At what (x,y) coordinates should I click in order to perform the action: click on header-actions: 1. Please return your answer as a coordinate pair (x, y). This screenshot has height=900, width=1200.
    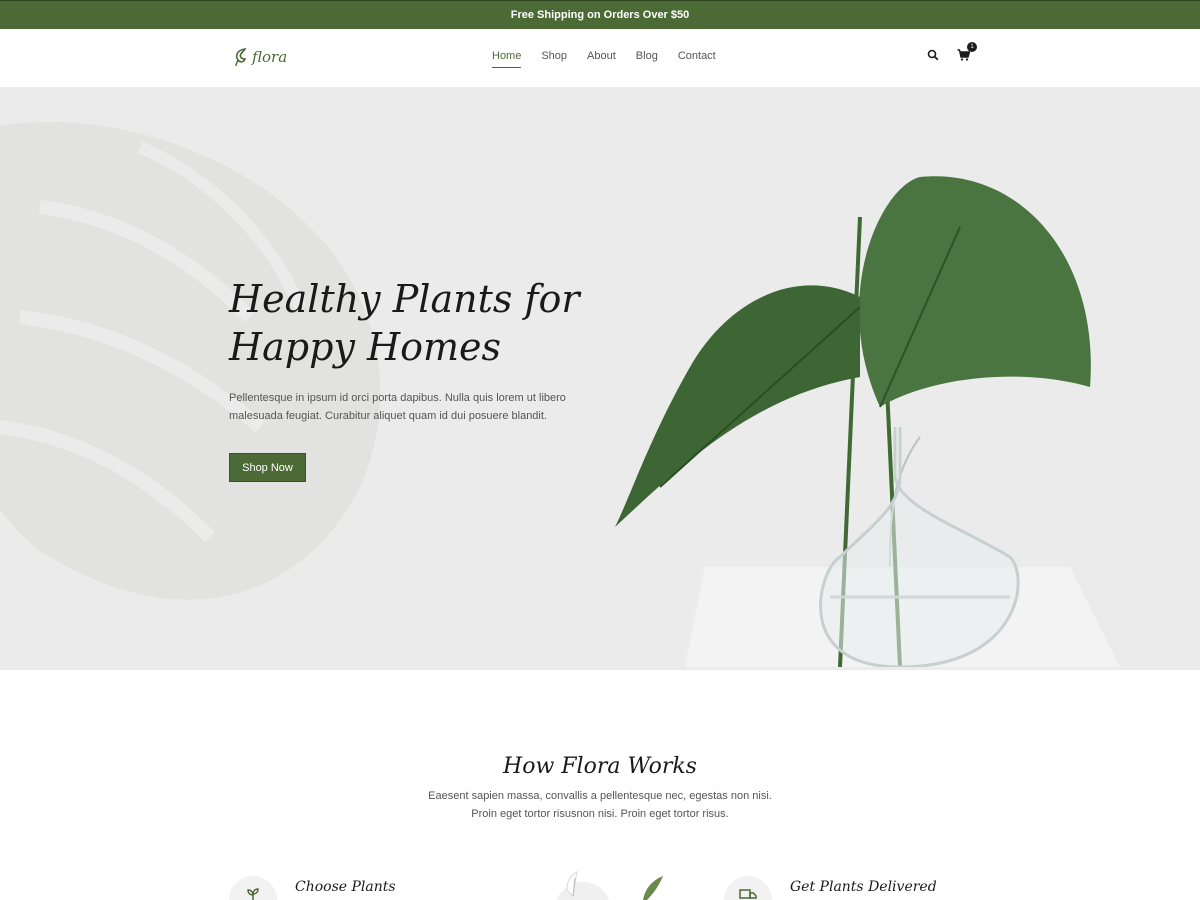
    Looking at the image, I should click on (952, 54).